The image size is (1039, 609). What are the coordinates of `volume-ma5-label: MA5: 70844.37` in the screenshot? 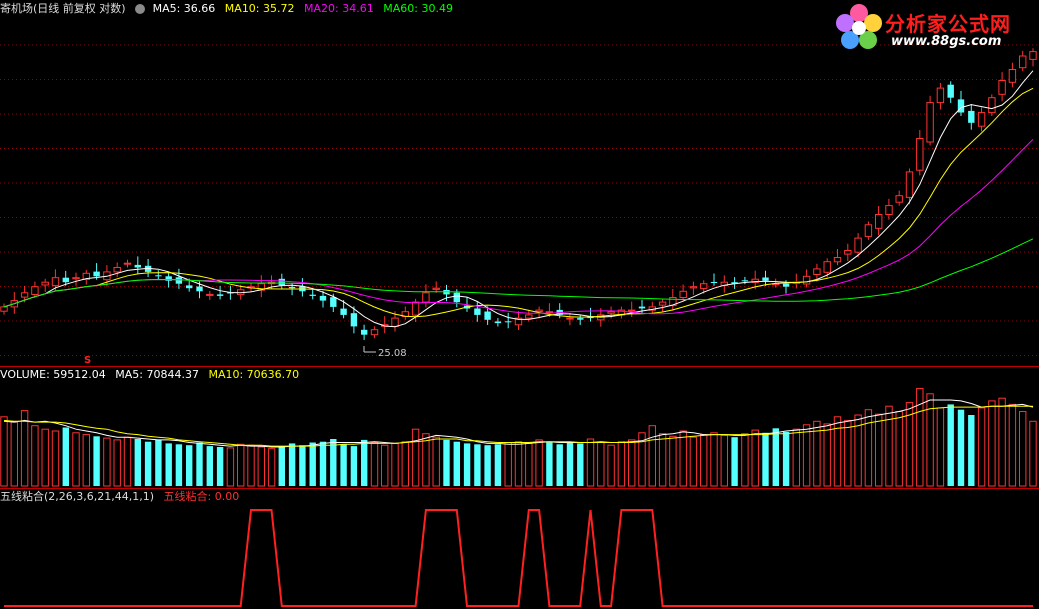 It's located at (157, 374).